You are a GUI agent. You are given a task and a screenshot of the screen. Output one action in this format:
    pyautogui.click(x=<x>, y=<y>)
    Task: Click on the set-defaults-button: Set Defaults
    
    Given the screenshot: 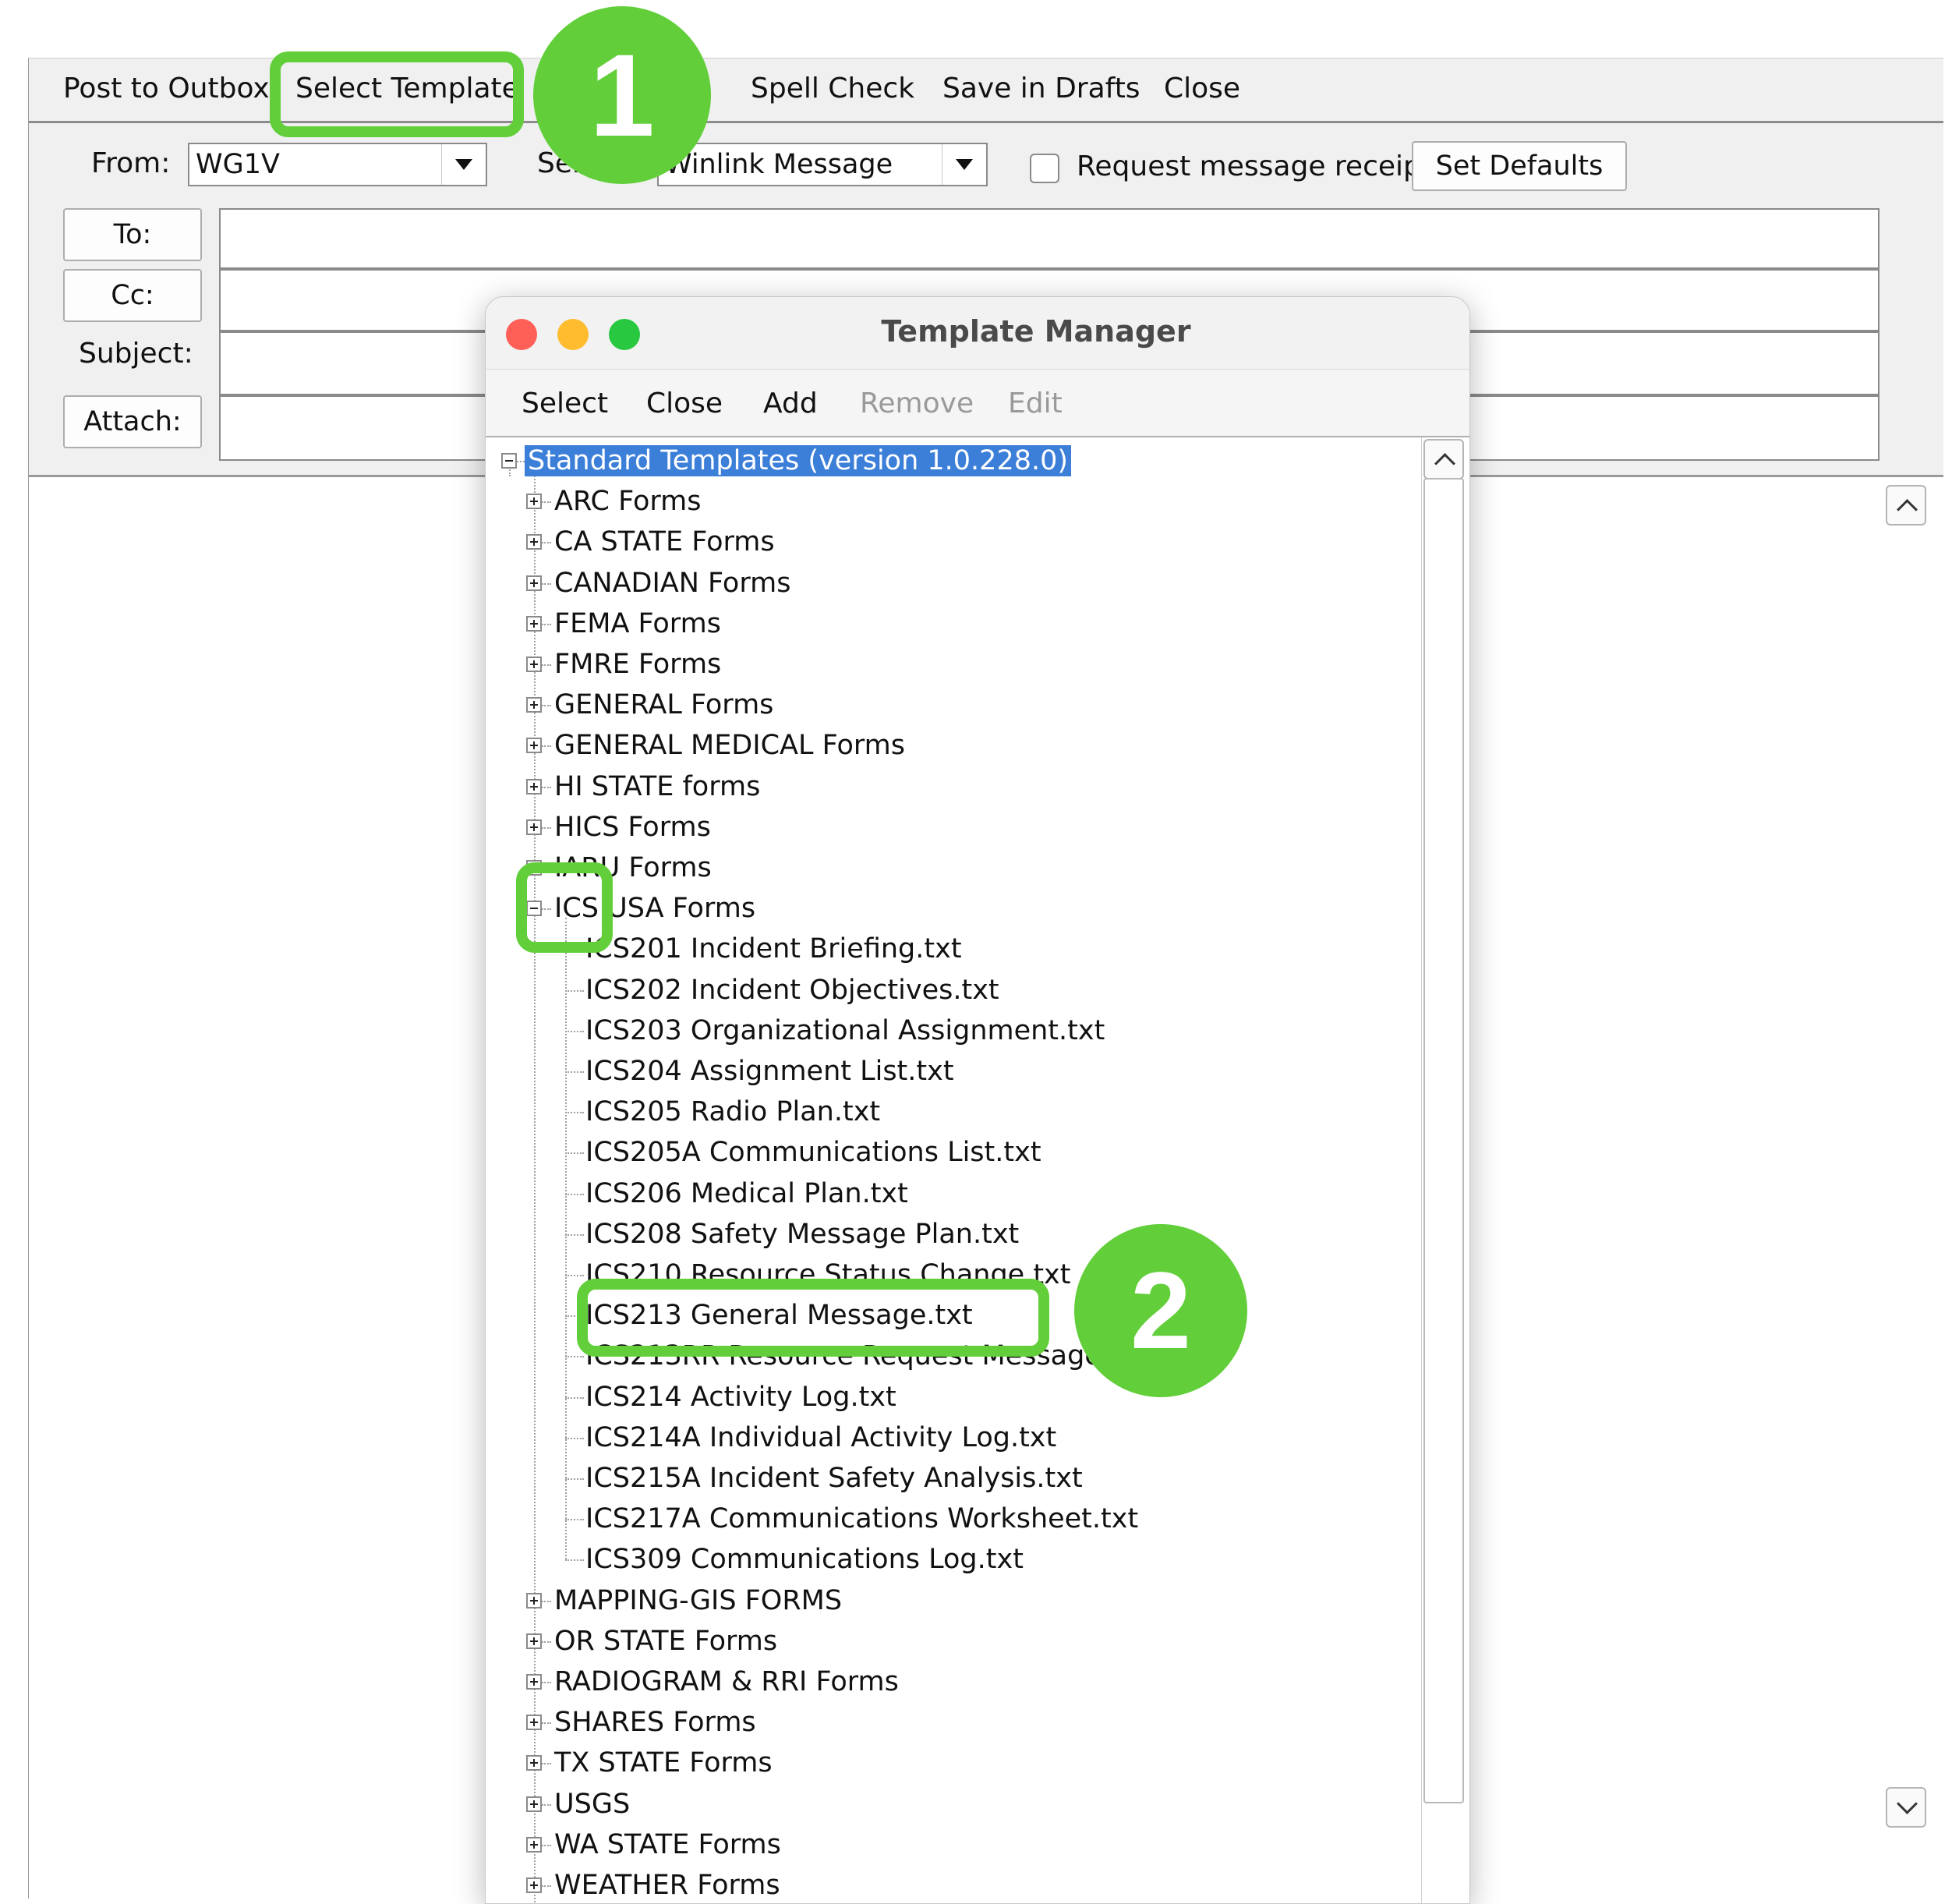 What is the action you would take?
    pyautogui.click(x=1519, y=166)
    